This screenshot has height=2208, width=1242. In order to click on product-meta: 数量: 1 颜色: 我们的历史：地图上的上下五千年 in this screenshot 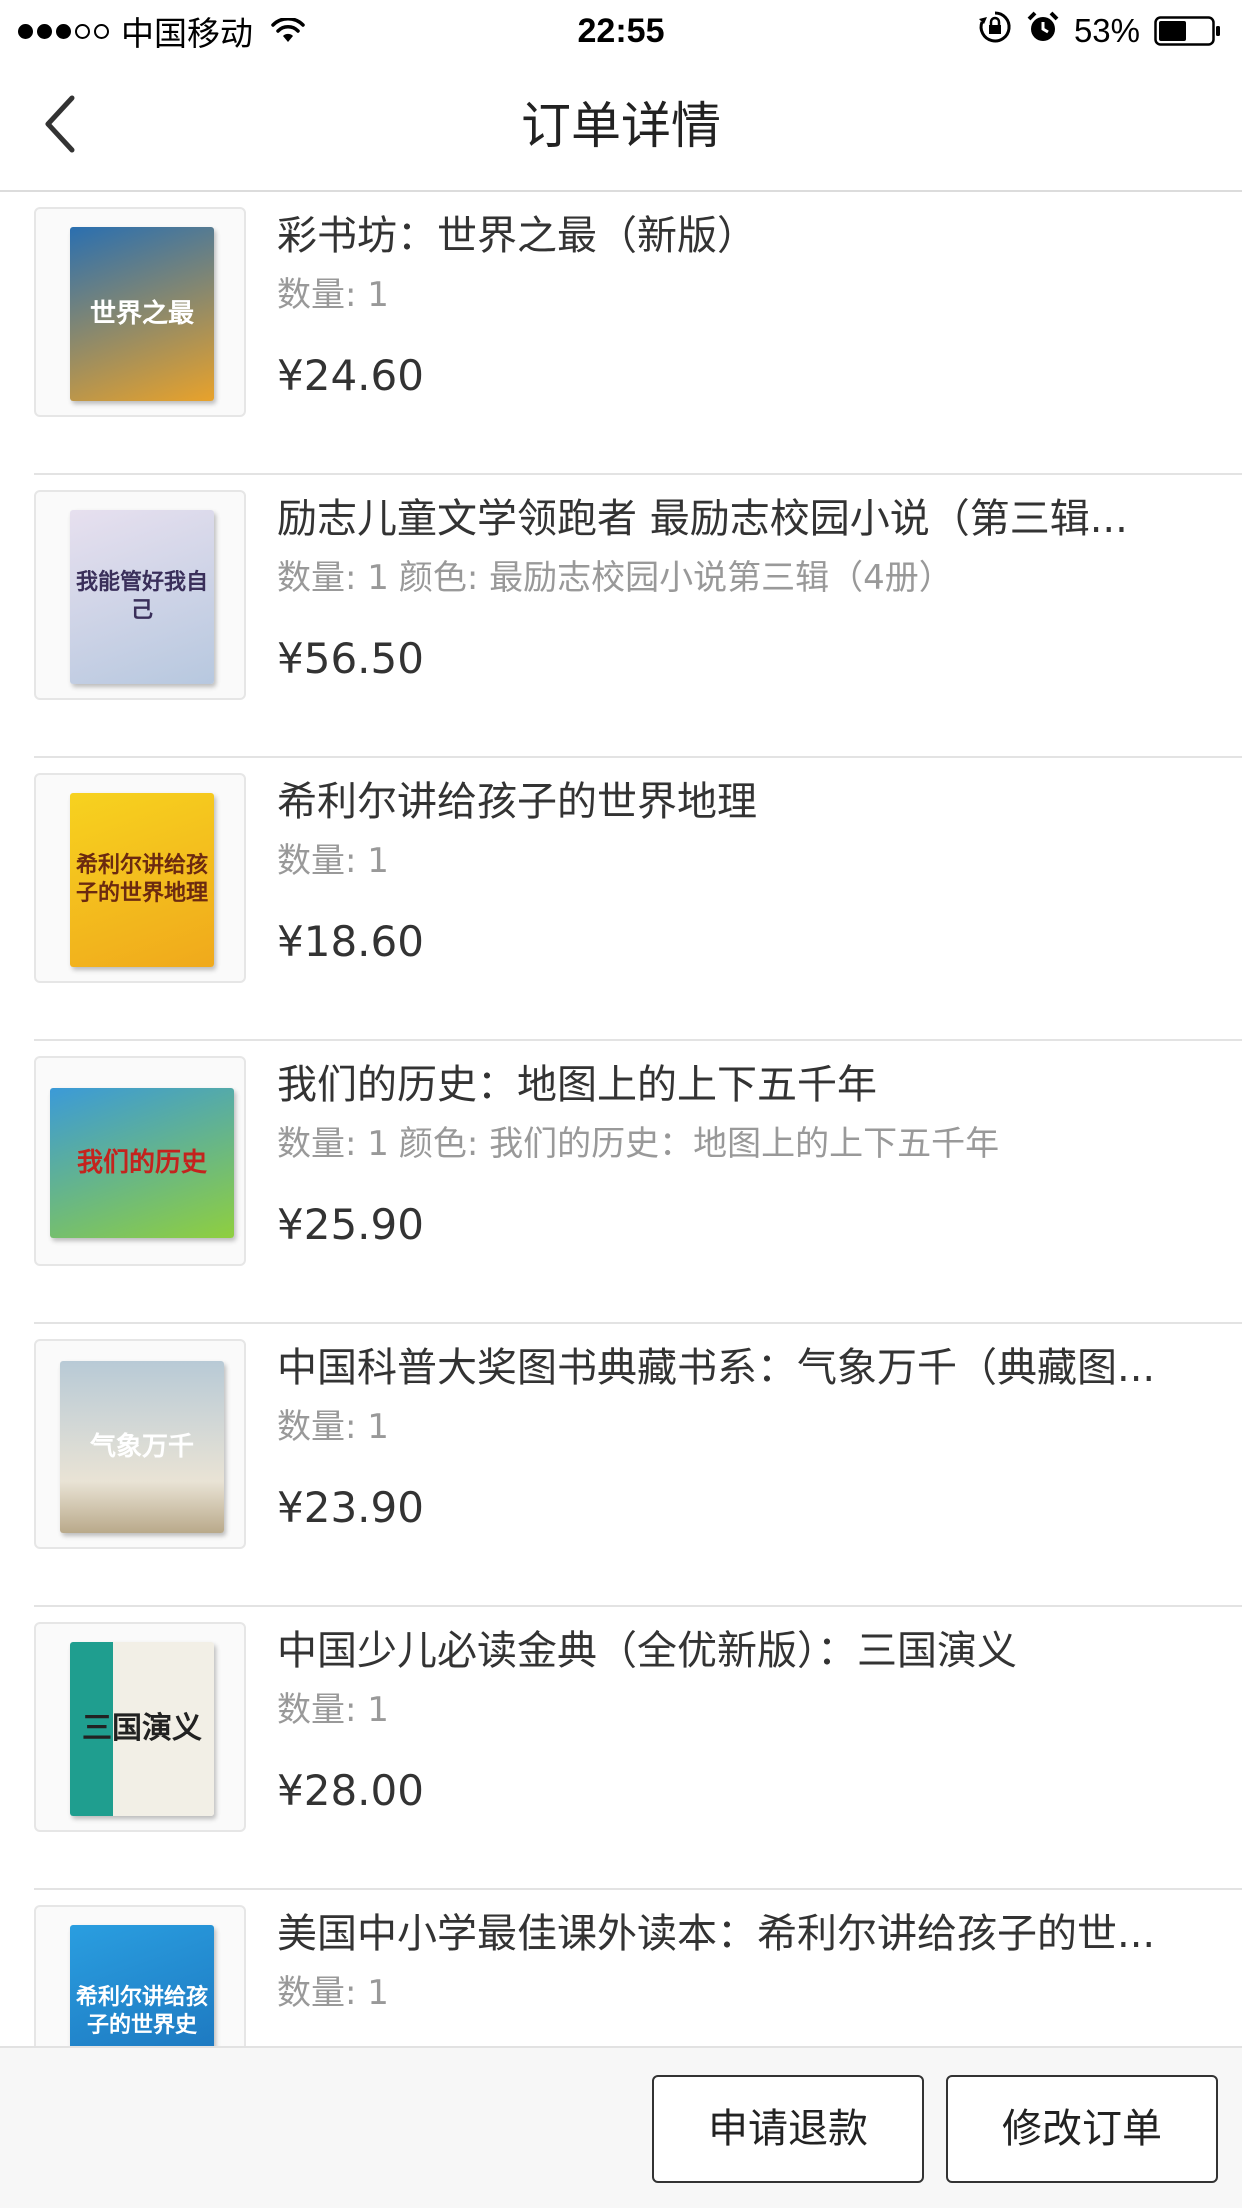, I will do `click(757, 1144)`.